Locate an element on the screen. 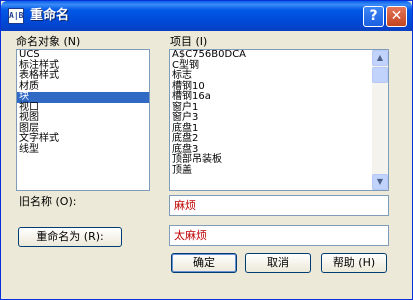 This screenshot has width=413, height=300. old-name-label: 旧名称 (O): is located at coordinates (48, 201).